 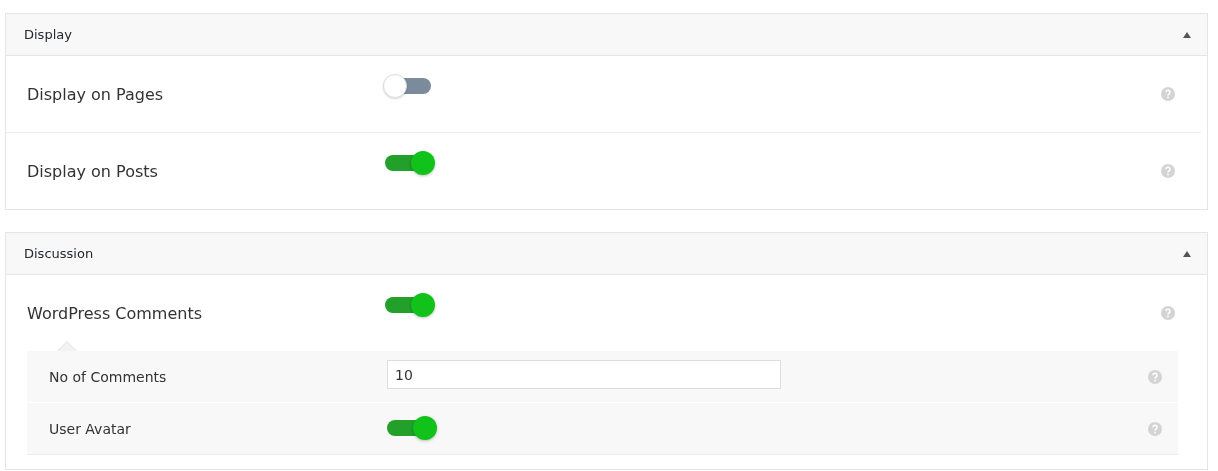 I want to click on number-field: 10, so click(x=584, y=374).